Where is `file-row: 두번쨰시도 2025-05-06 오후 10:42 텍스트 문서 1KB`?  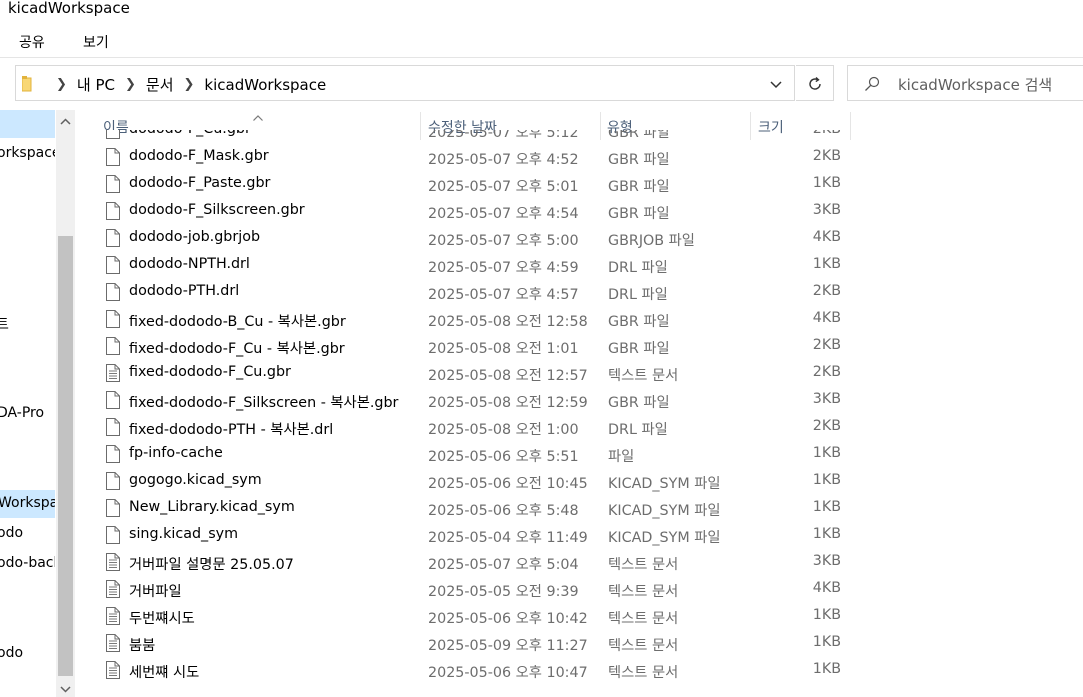 file-row: 두번쨰시도 2025-05-06 오후 10:42 텍스트 문서 1KB is located at coordinates (579, 616).